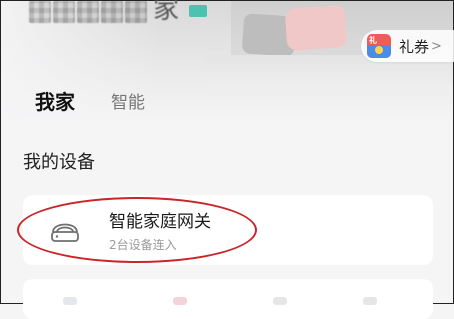 Image resolution: width=454 pixels, height=319 pixels. I want to click on tab-my-home: 我家, so click(58, 103).